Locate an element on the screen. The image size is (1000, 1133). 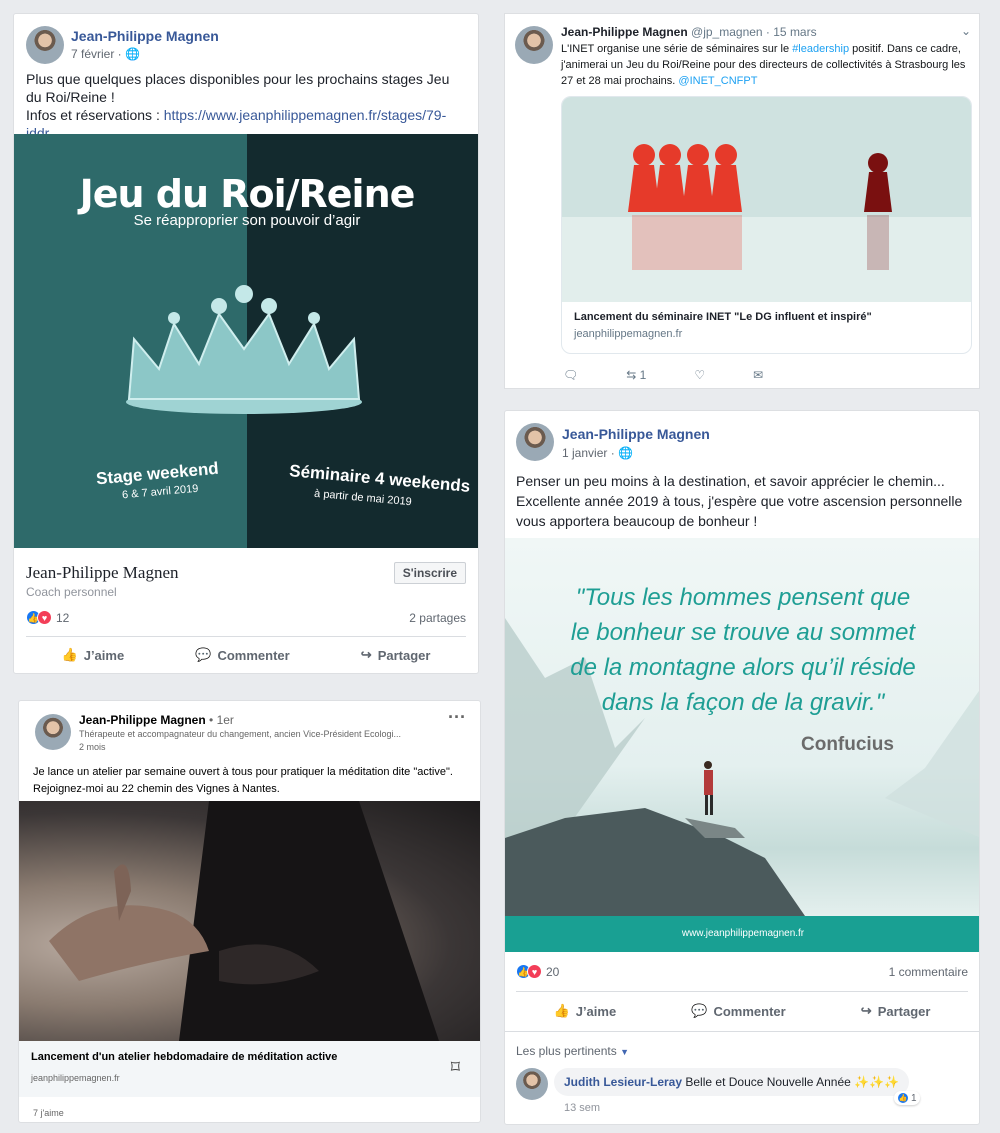
like-reaction-icon: 👍 is located at coordinates (903, 1098).